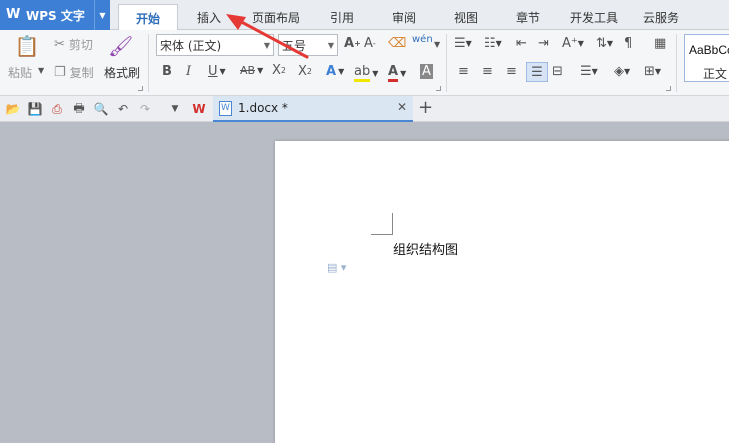 This screenshot has width=729, height=443. I want to click on copy-button: ❐ 复制, so click(74, 72).